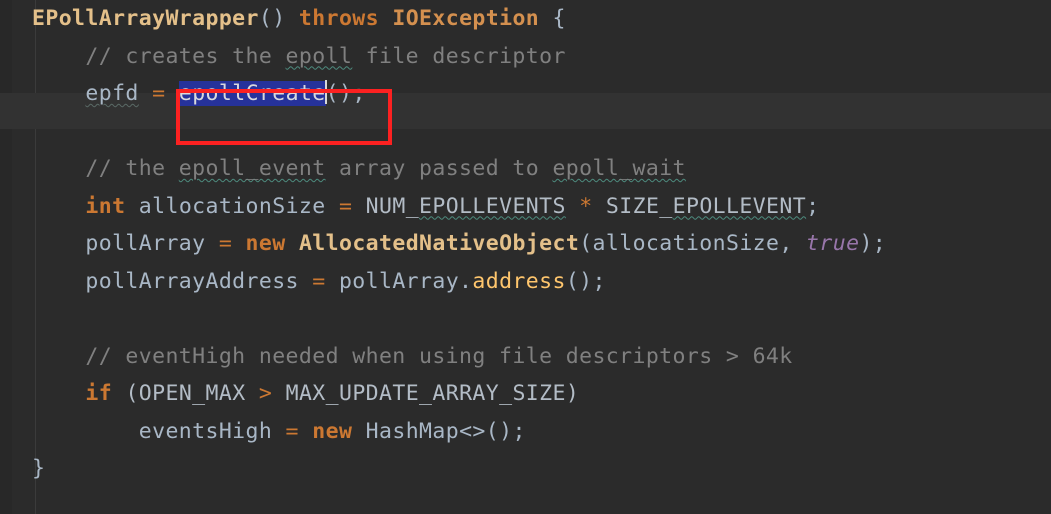 The image size is (1051, 514). Describe the element at coordinates (525, 94) in the screenshot. I see `code-line: epfd = epollCreate();` at that location.